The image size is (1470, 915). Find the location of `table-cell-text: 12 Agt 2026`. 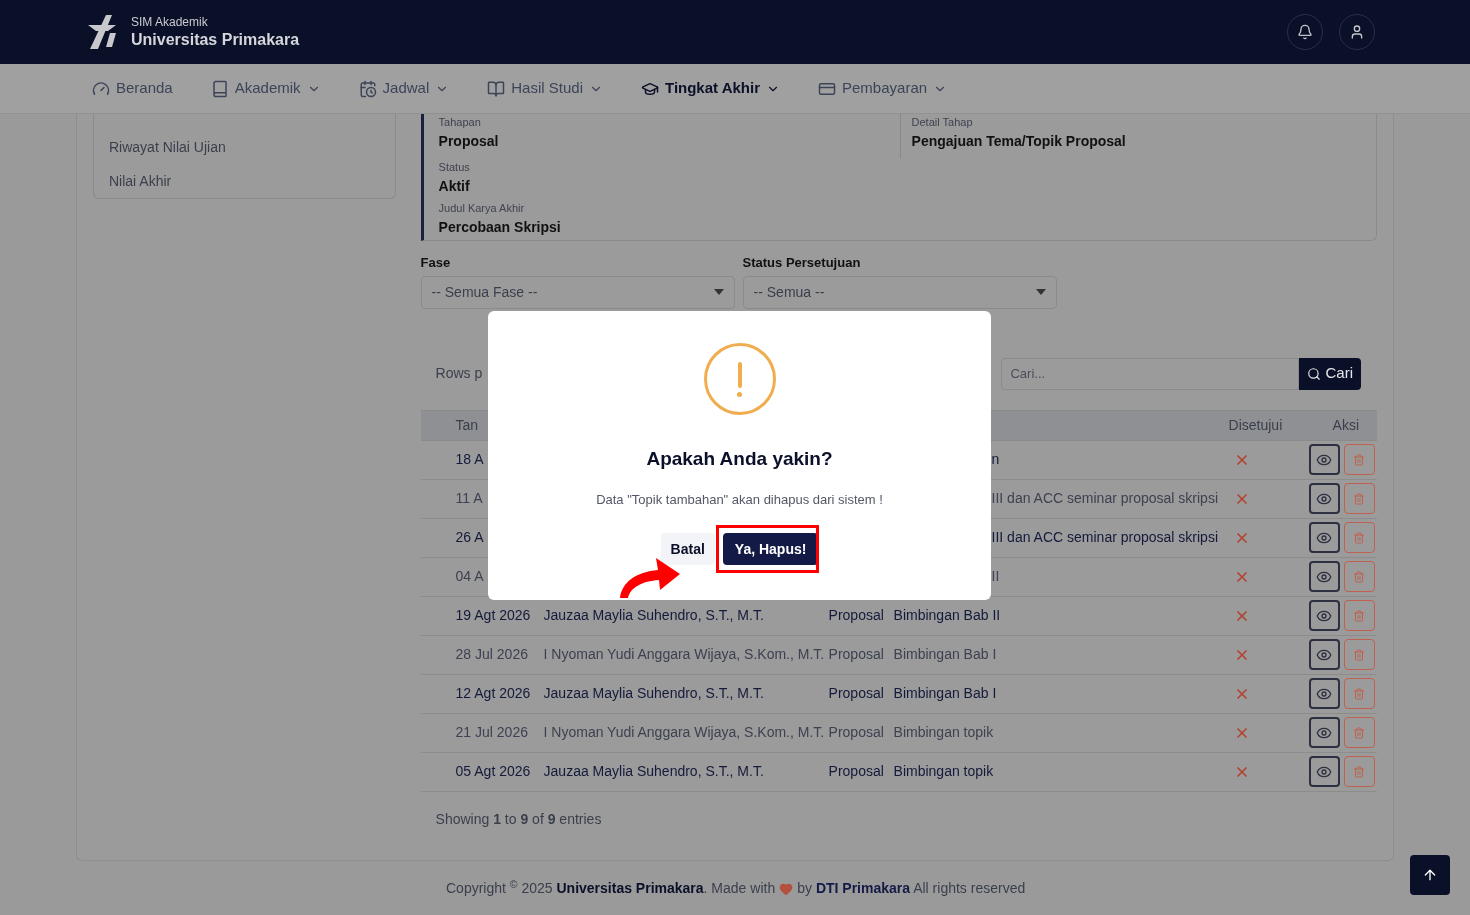

table-cell-text: 12 Agt 2026 is located at coordinates (493, 693).